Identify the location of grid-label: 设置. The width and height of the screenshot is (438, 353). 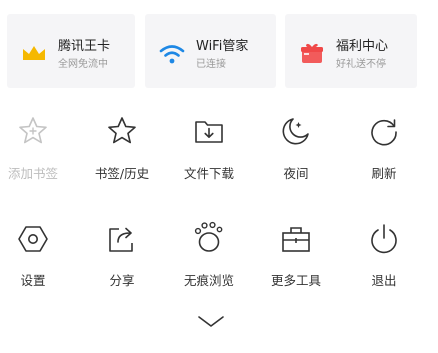
(33, 280).